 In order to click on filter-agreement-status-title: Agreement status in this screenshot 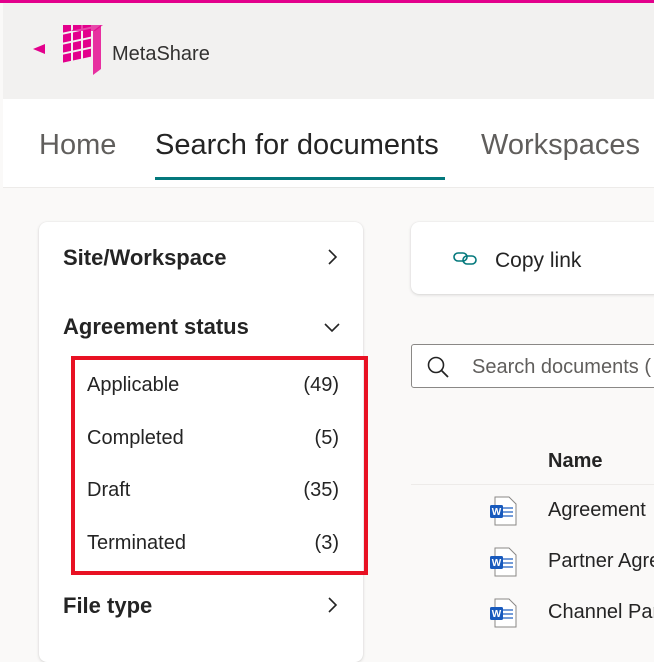, I will do `click(156, 326)`.